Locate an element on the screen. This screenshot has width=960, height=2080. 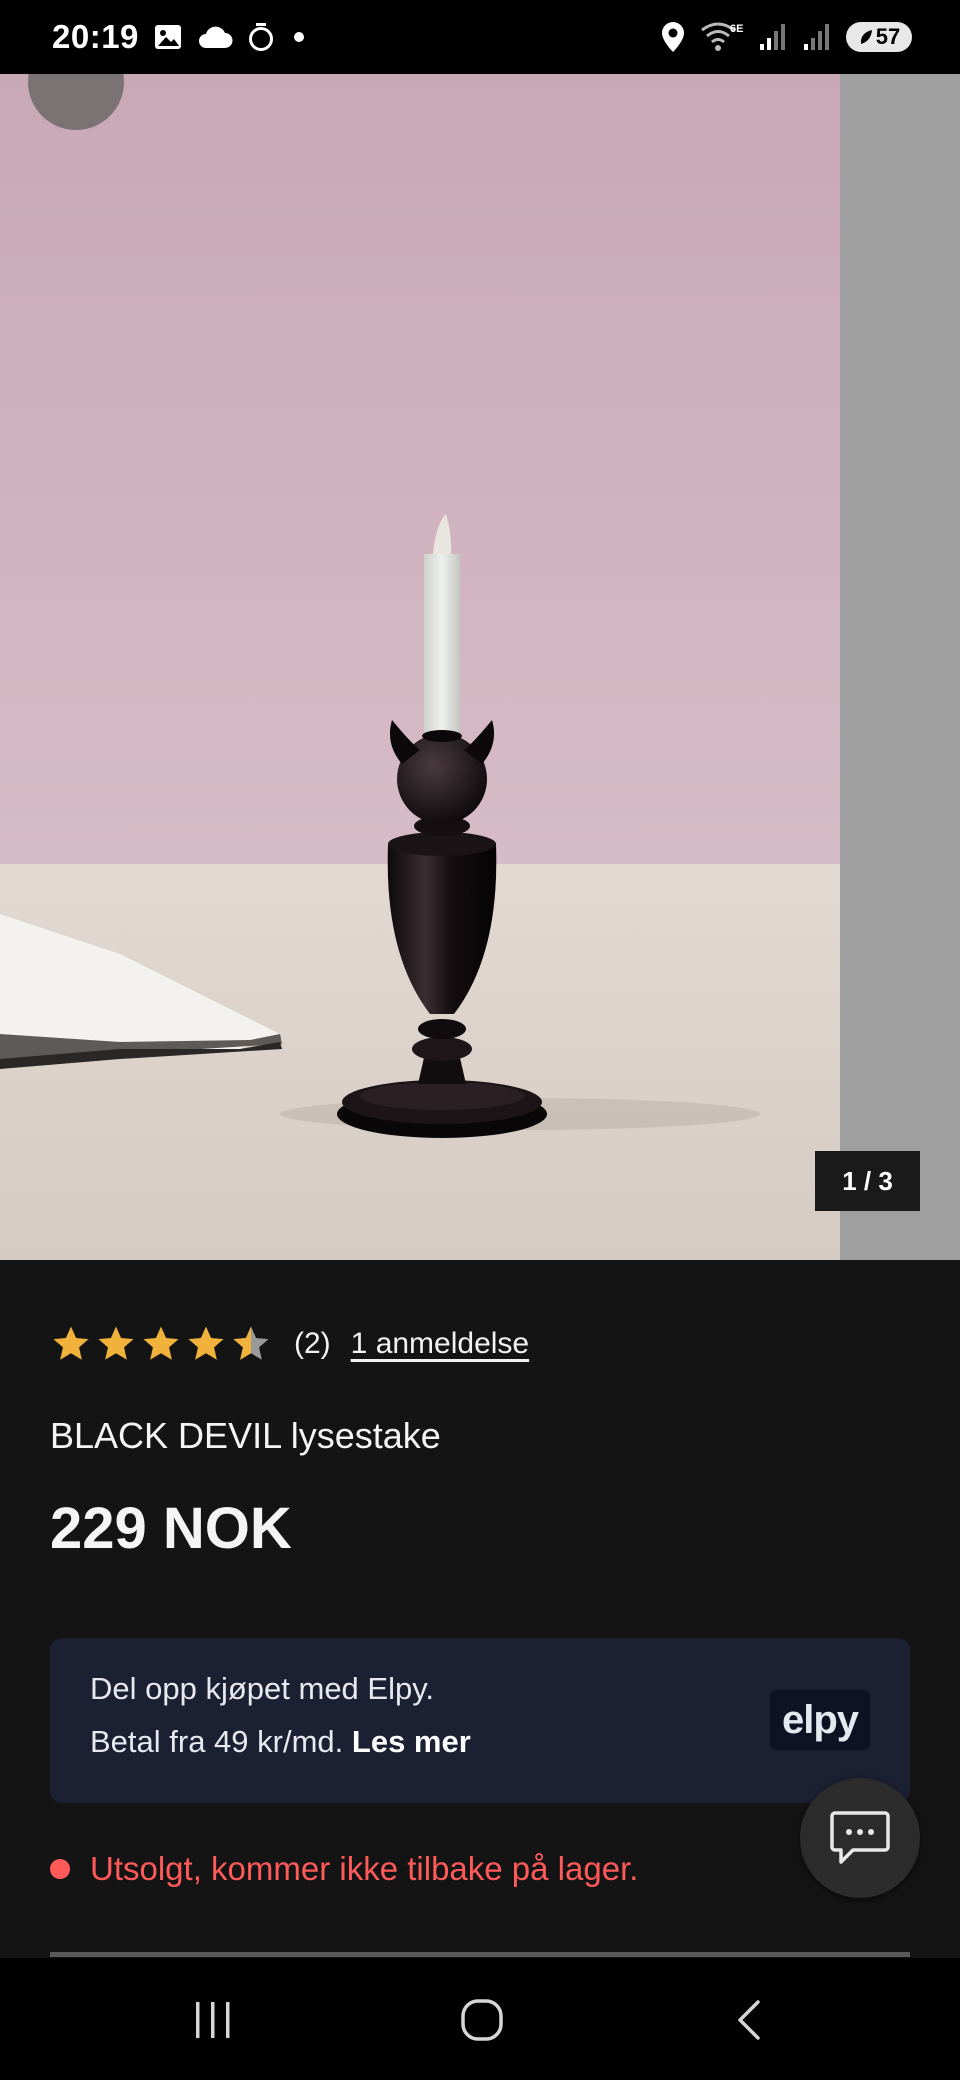
elpy-text-line1: Del opp kjøpet med Elpy. is located at coordinates (262, 1688).